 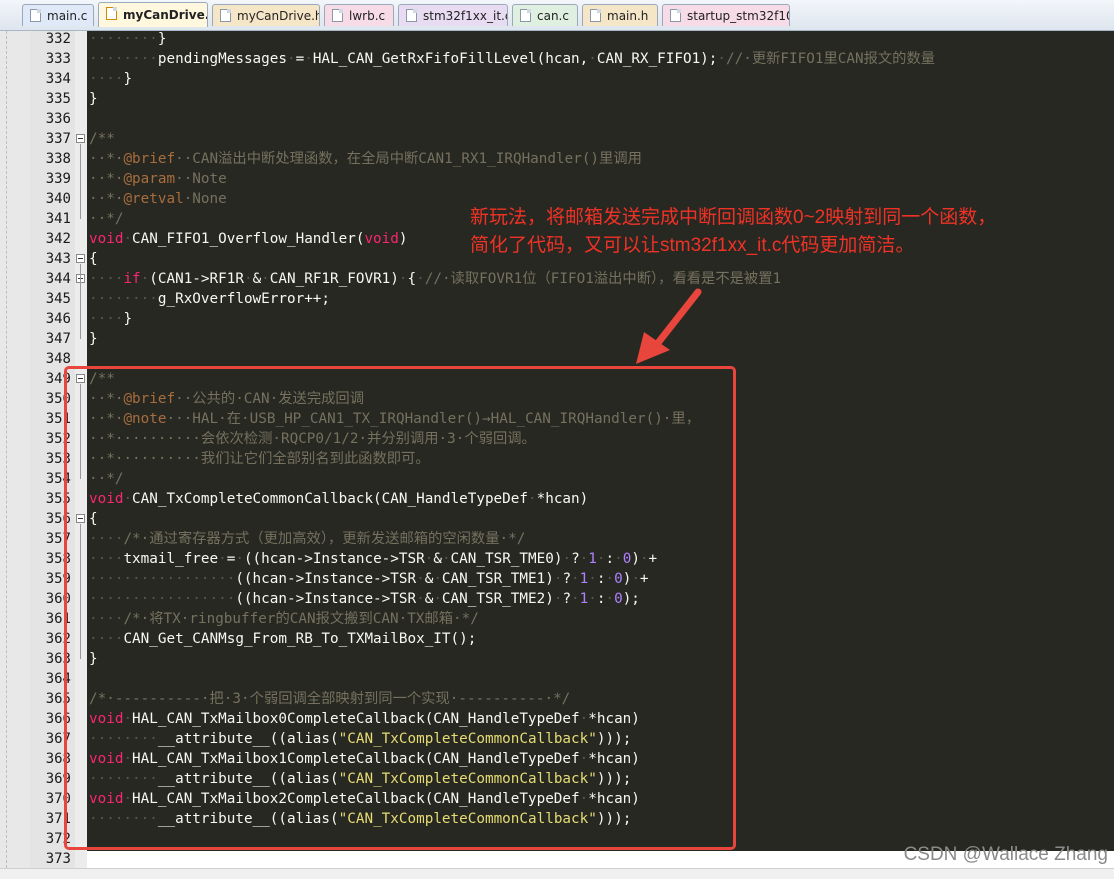 I want to click on code-text: {, so click(x=93, y=259).